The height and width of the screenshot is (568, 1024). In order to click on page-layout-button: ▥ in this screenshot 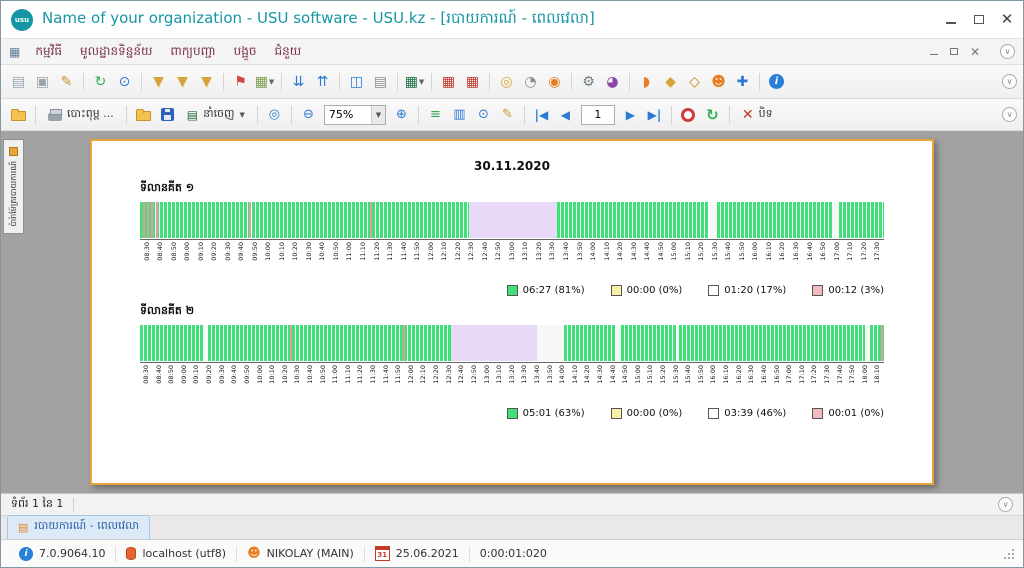, I will do `click(459, 114)`.